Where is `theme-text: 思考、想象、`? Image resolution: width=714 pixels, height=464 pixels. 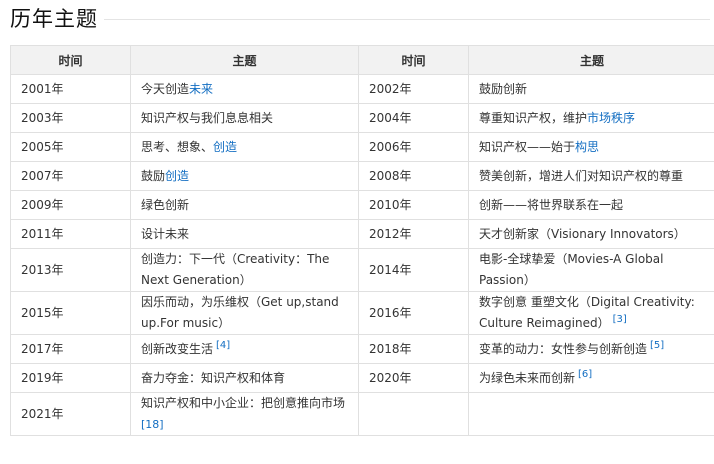
theme-text: 思考、想象、 is located at coordinates (177, 146).